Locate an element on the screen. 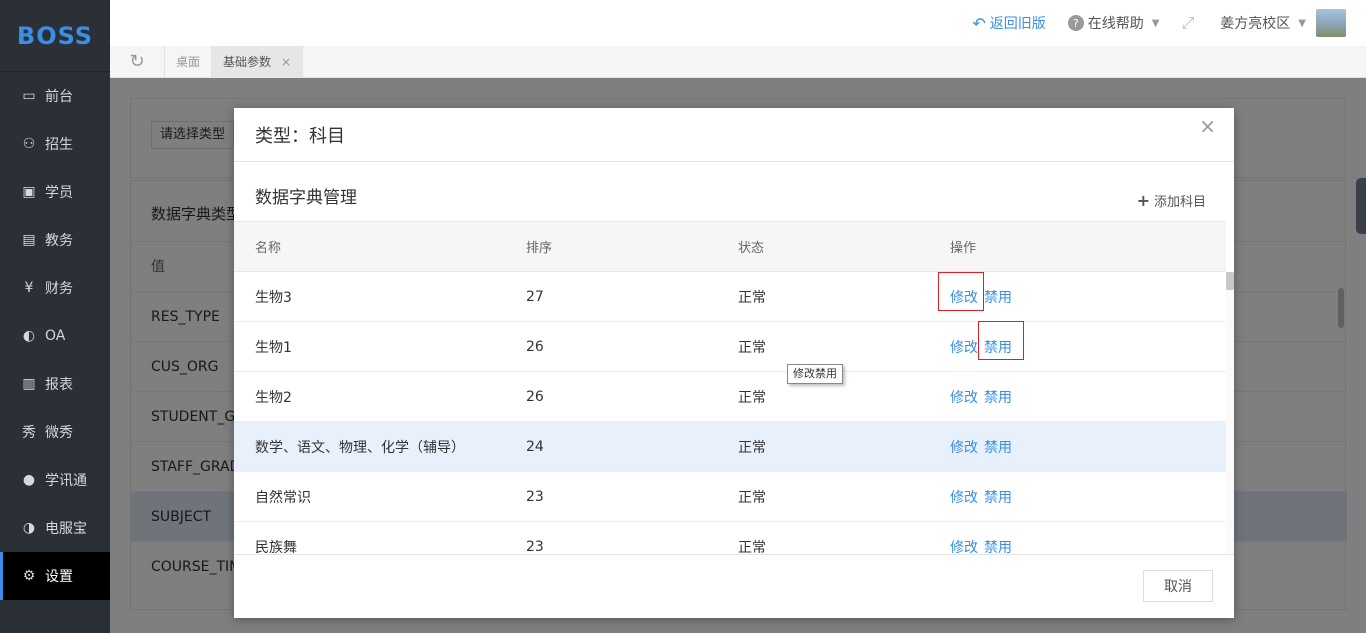 This screenshot has width=1366, height=633. sidebar-nav: ▭ 前台 ⚇ 招生 ▣ 学员 ▤ 教务 ¥ 财务 ◐ OA ▥ 报表秀微秀 ● 学讯通 ◑ 电服宝 ⚙ 设置 is located at coordinates (55, 336).